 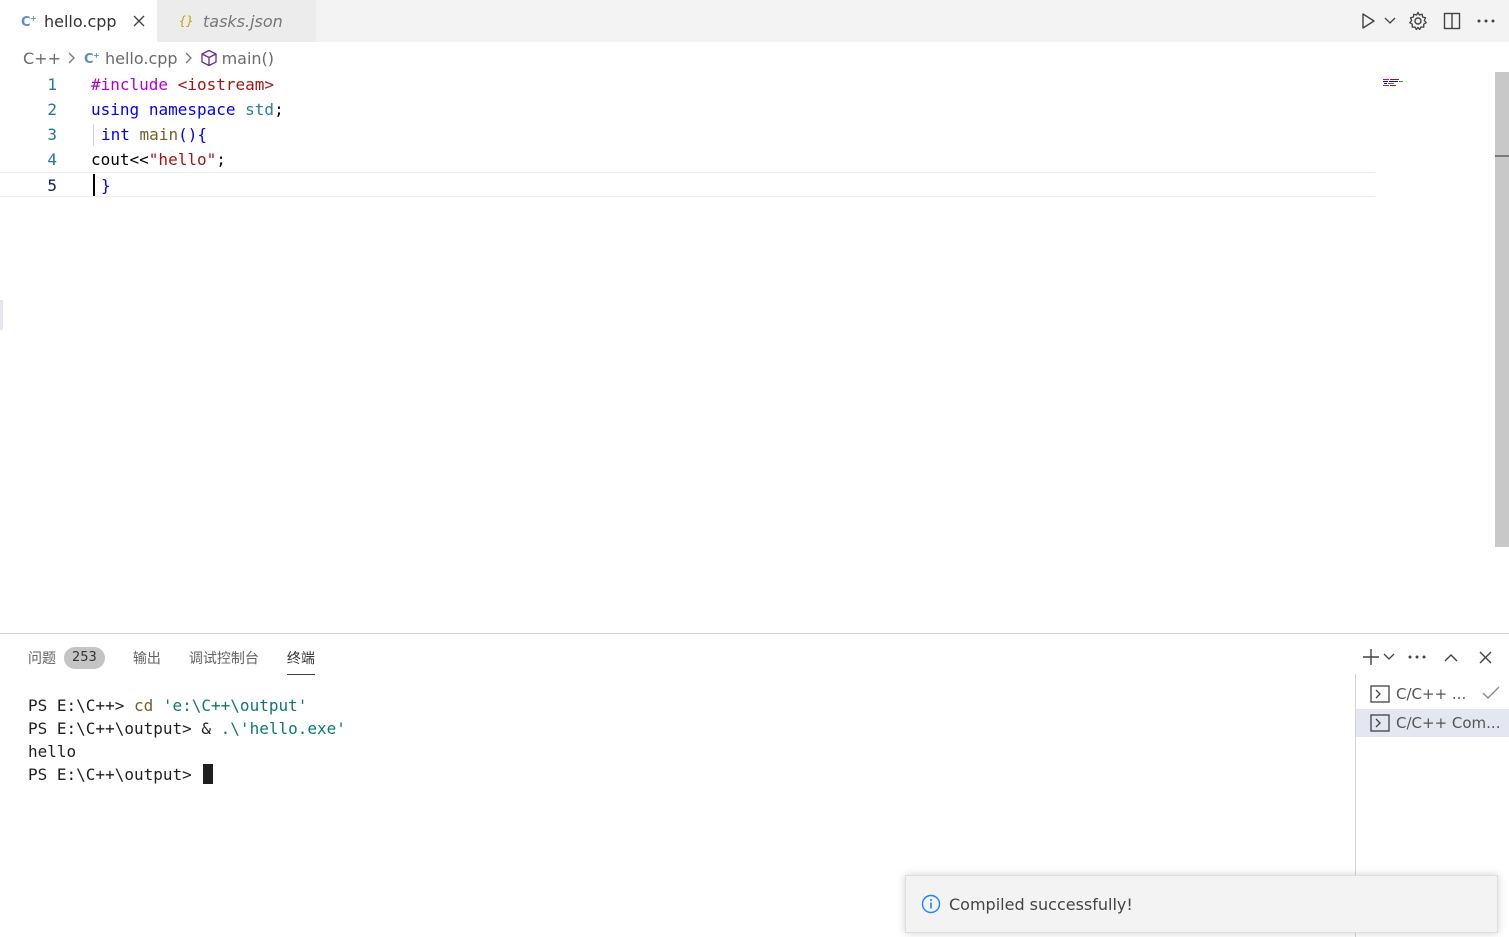 What do you see at coordinates (52, 109) in the screenshot?
I see `line-number: 2` at bounding box center [52, 109].